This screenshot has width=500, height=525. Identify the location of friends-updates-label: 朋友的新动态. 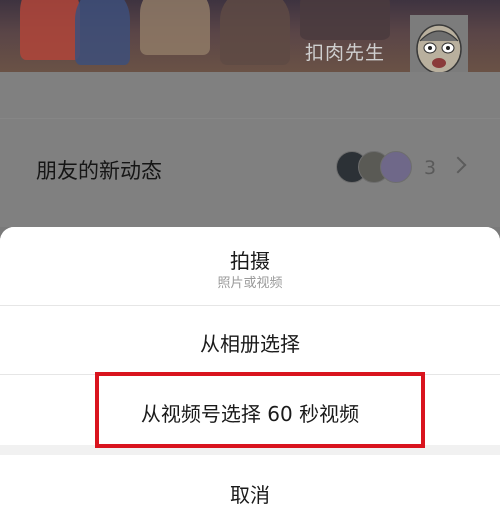
(99, 171).